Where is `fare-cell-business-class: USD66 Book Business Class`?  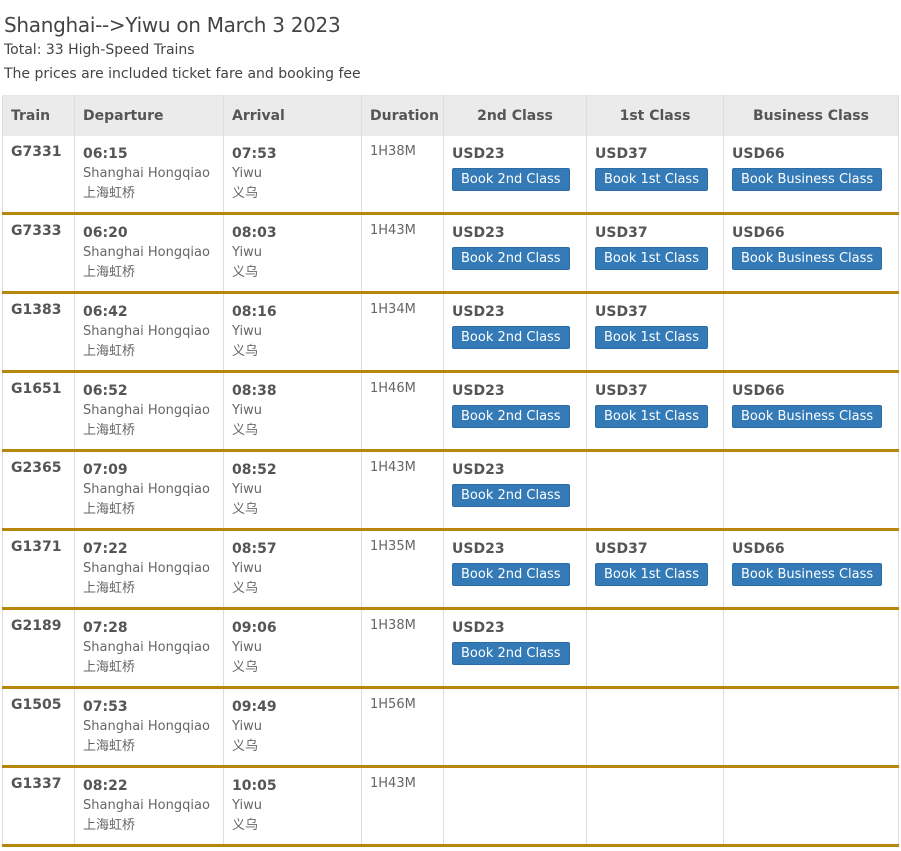
fare-cell-business-class: USD66 Book Business Class is located at coordinates (811, 569).